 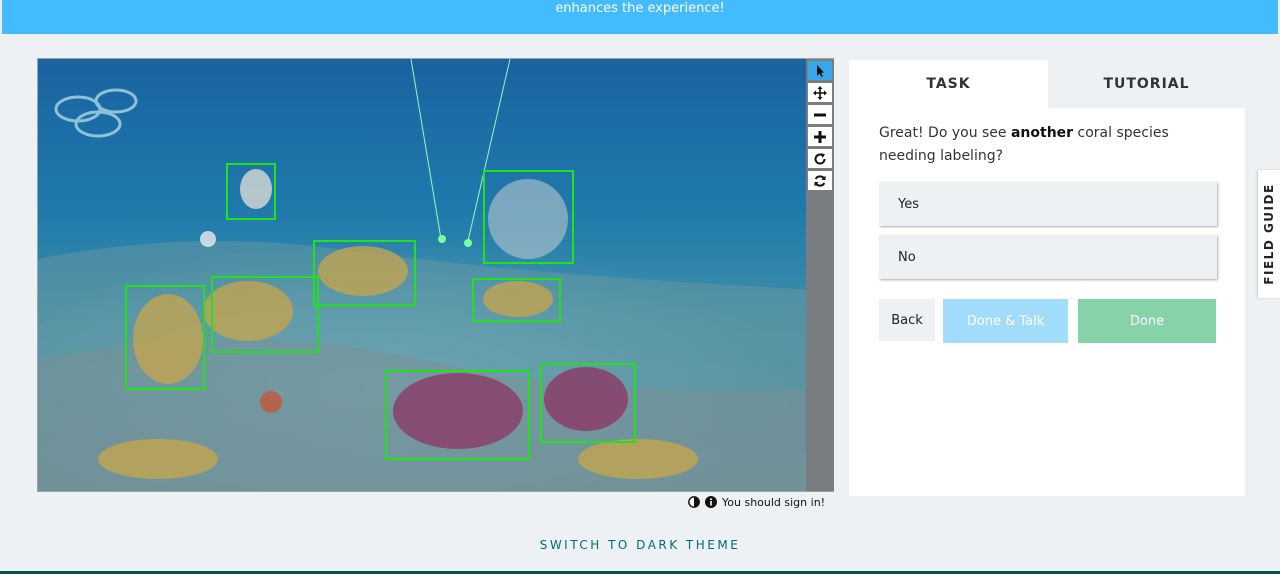 What do you see at coordinates (907, 257) in the screenshot?
I see `answer-no-label: No` at bounding box center [907, 257].